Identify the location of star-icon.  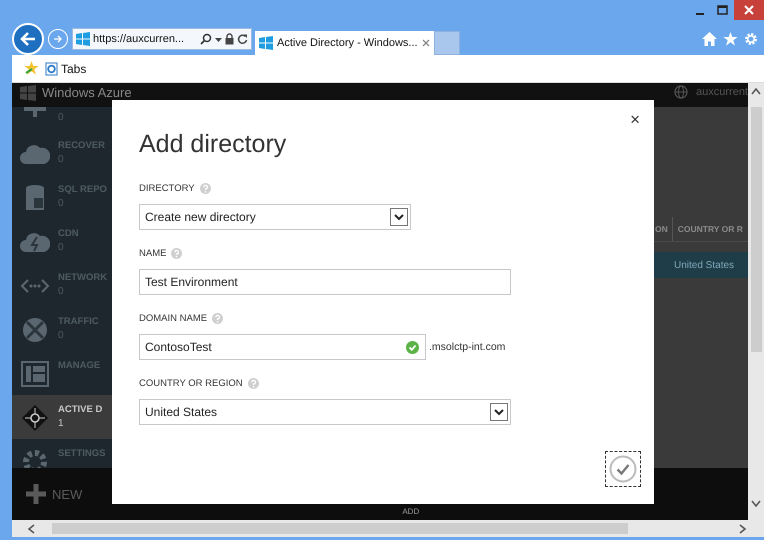
(730, 39).